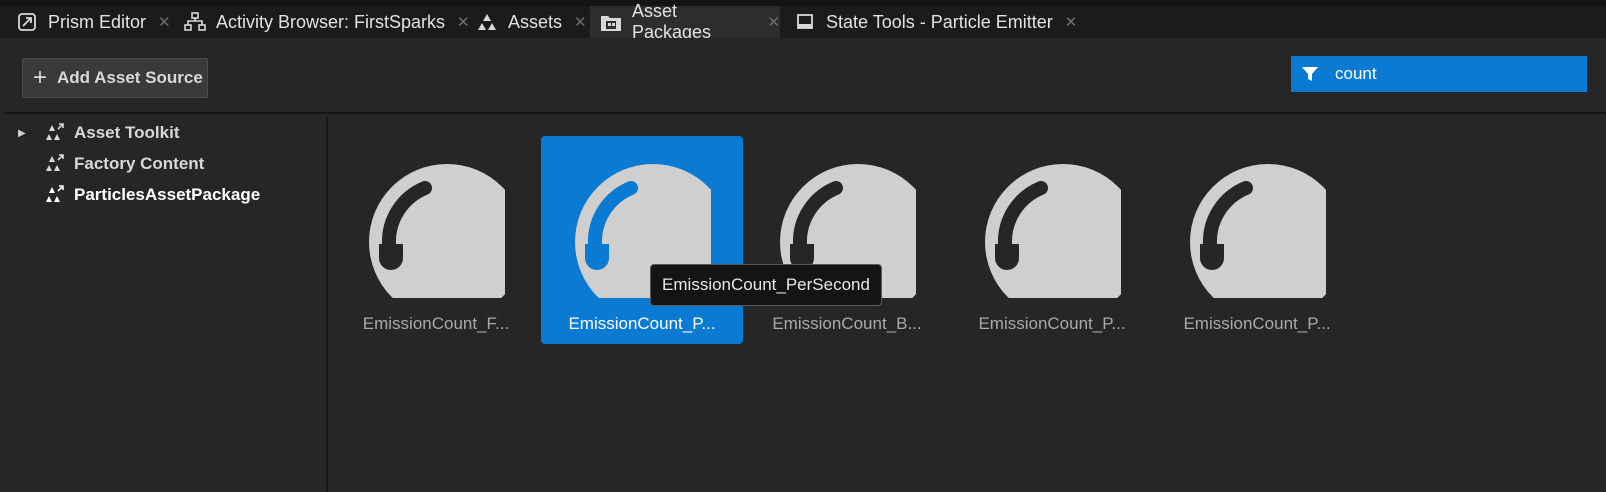 The height and width of the screenshot is (492, 1606). I want to click on asset-packages-icon, so click(611, 22).